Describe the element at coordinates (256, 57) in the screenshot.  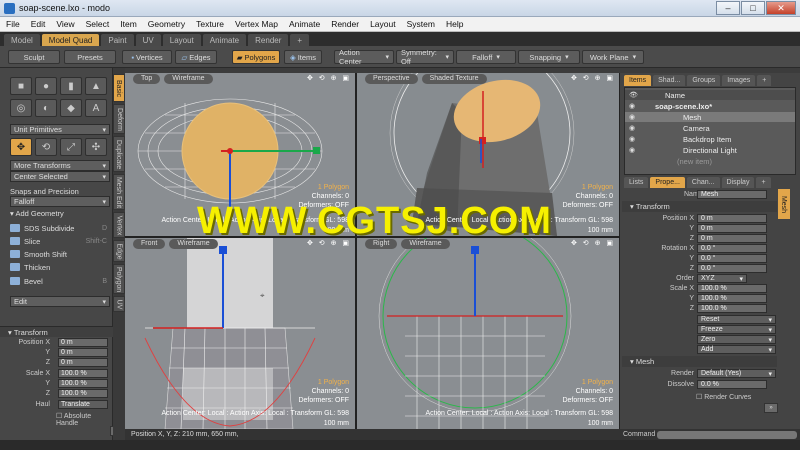
I see `polygons-button: ▰ Polygons` at that location.